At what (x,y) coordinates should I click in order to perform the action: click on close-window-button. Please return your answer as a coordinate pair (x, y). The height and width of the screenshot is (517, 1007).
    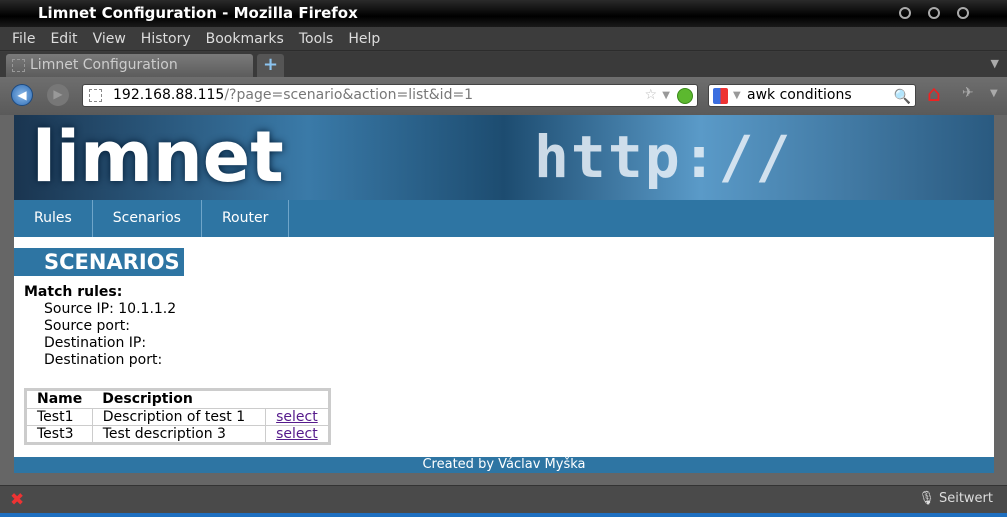
    Looking at the image, I should click on (963, 13).